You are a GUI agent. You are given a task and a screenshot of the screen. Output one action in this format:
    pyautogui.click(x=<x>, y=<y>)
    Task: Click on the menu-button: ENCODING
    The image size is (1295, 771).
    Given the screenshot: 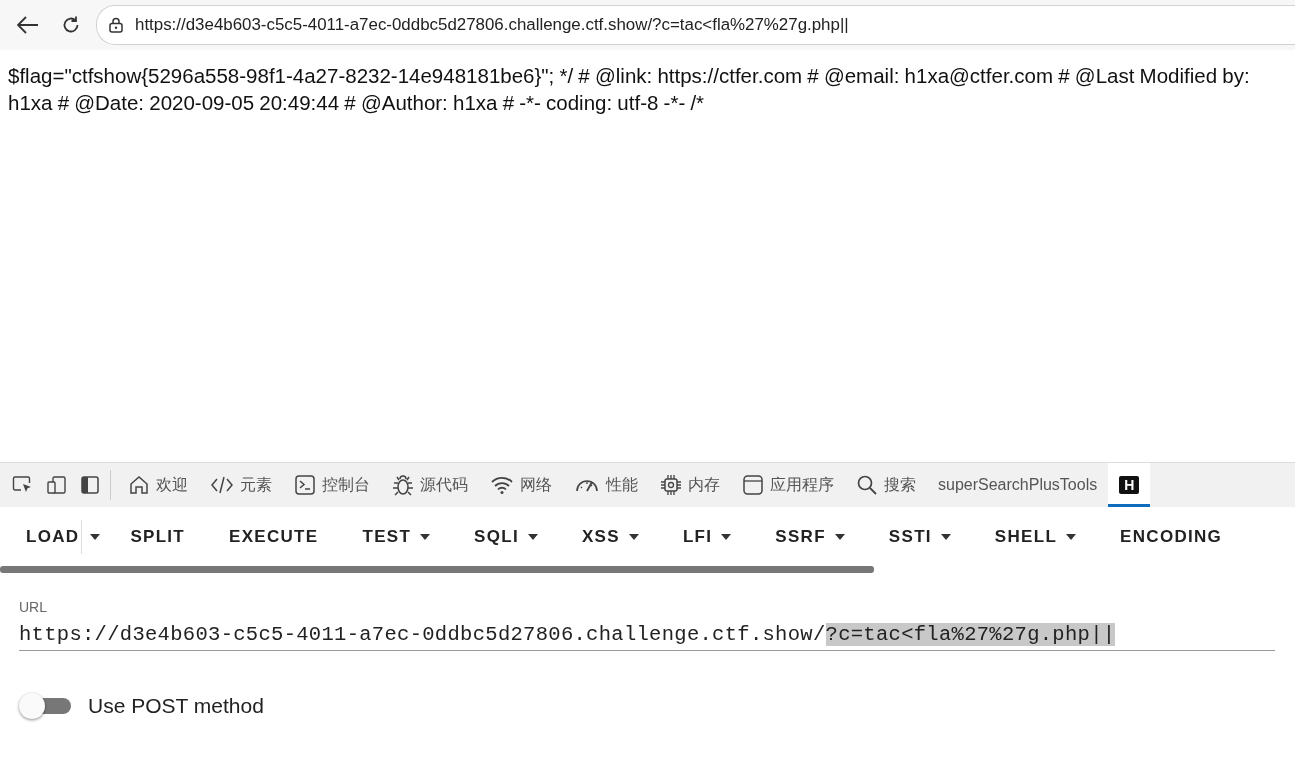 What is the action you would take?
    pyautogui.click(x=1171, y=536)
    